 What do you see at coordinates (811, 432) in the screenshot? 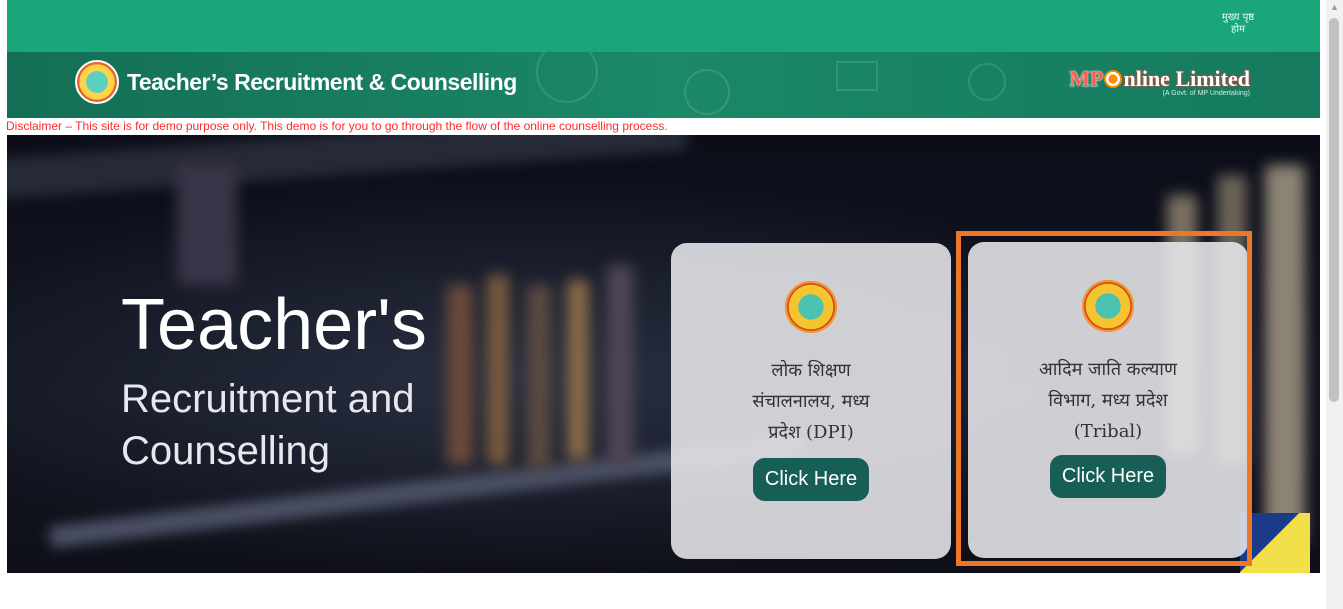
I see `dpi-card-line3: प्रदेश (DPI)` at bounding box center [811, 432].